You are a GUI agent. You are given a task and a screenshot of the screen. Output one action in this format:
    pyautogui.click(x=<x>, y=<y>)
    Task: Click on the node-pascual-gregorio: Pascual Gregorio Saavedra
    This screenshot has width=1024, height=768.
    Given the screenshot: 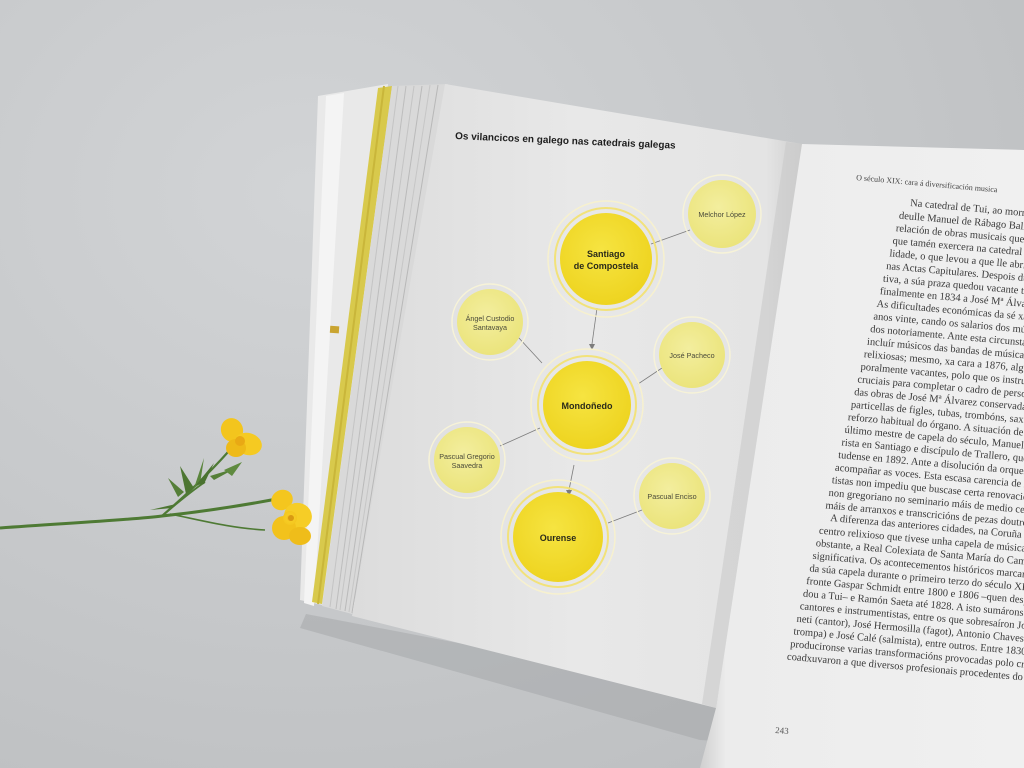 What is the action you would take?
    pyautogui.click(x=467, y=460)
    